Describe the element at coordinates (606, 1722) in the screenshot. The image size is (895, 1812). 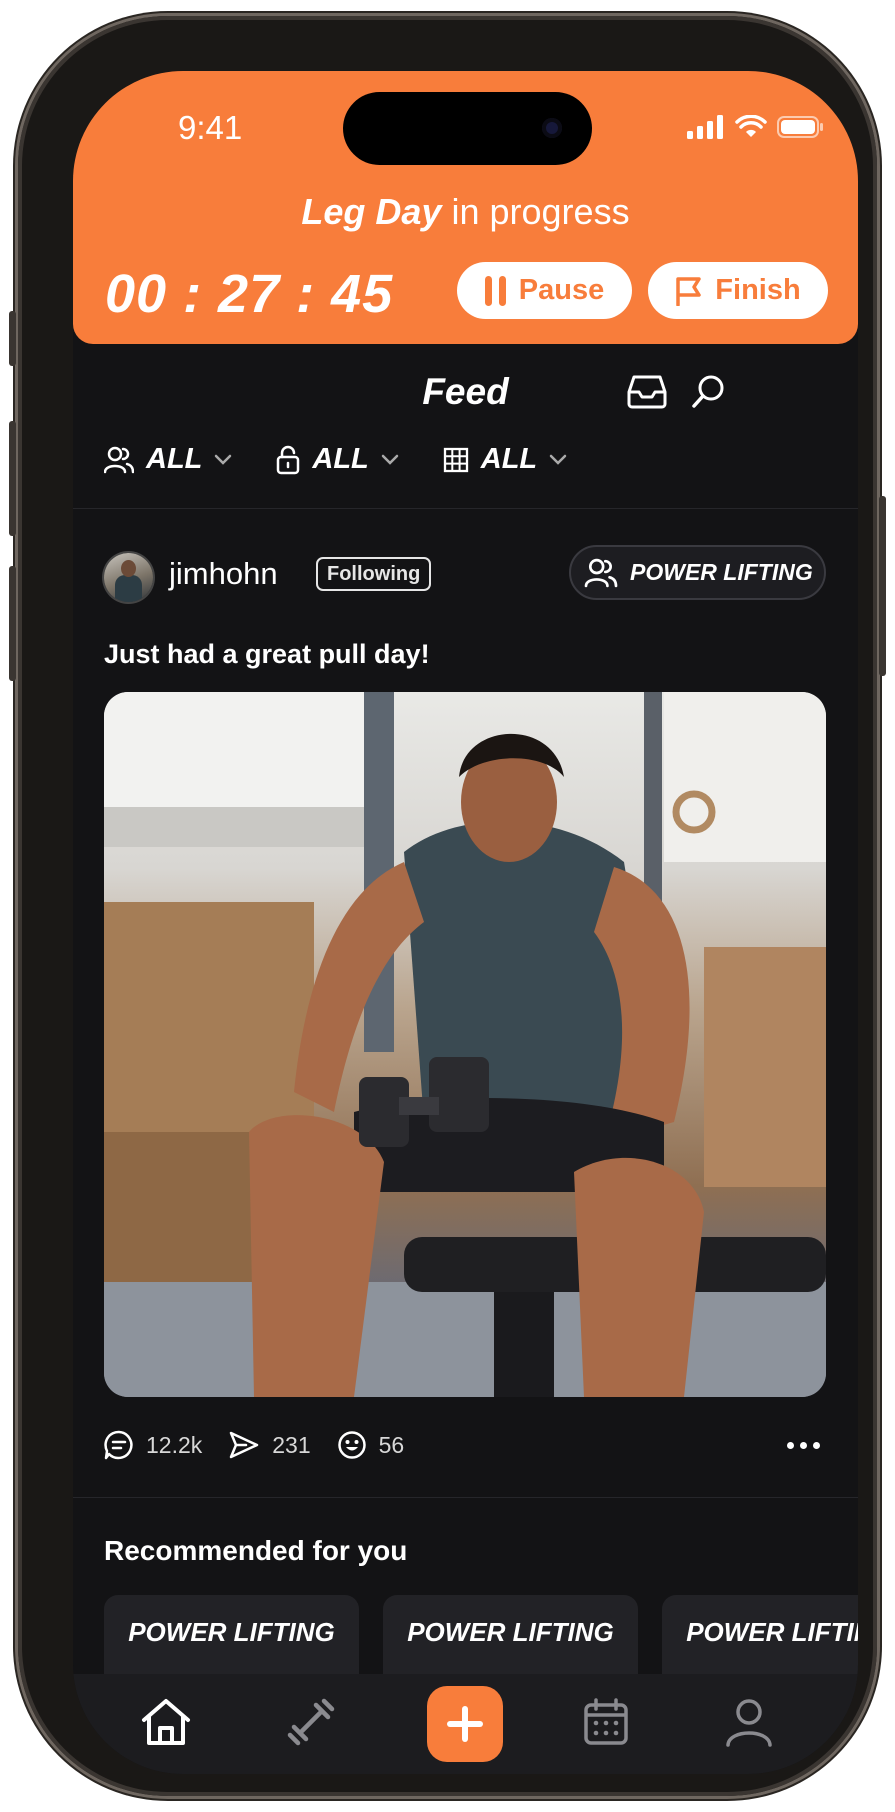
I see `calendar-icon` at that location.